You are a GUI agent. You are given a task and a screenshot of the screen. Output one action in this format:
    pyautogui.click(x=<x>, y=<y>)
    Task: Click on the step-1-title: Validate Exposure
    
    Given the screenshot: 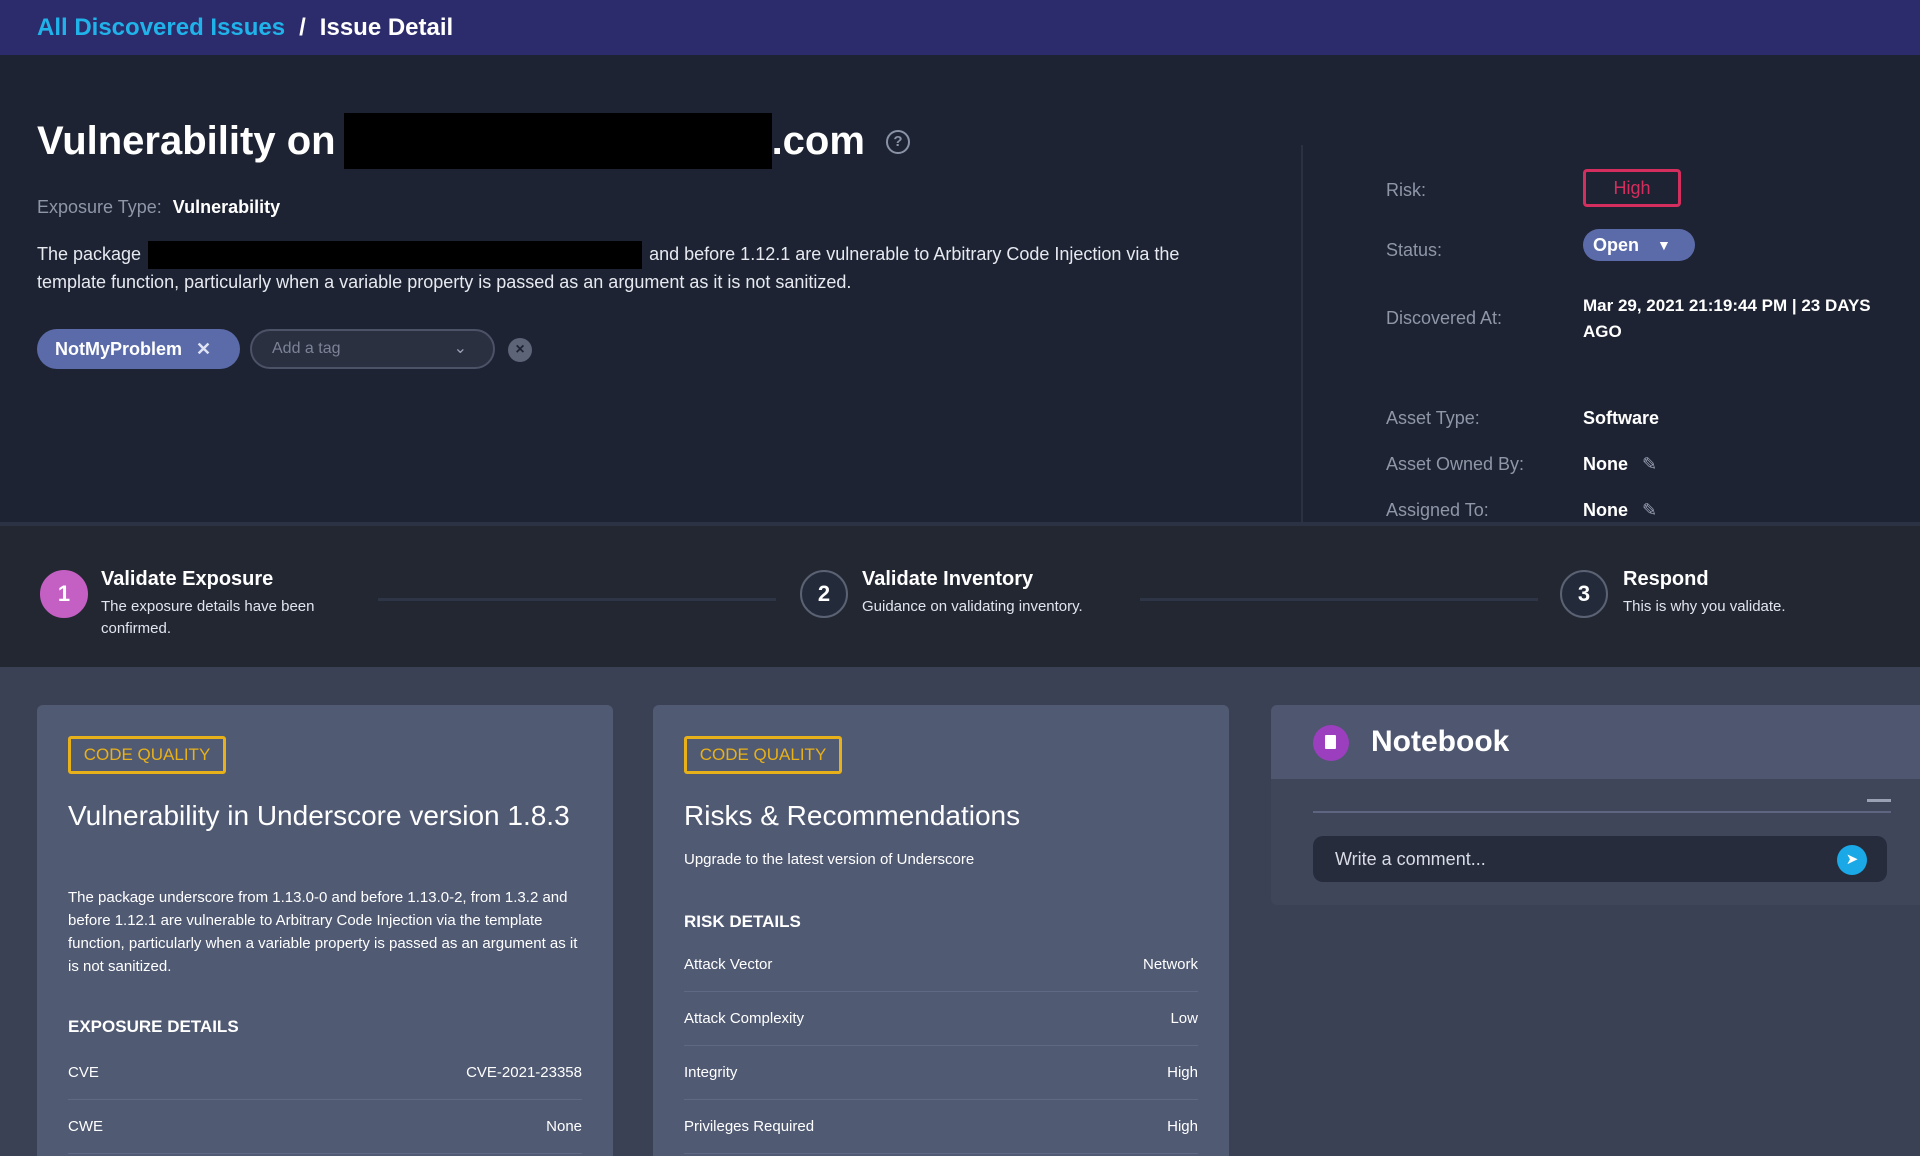 What is the action you would take?
    pyautogui.click(x=187, y=579)
    